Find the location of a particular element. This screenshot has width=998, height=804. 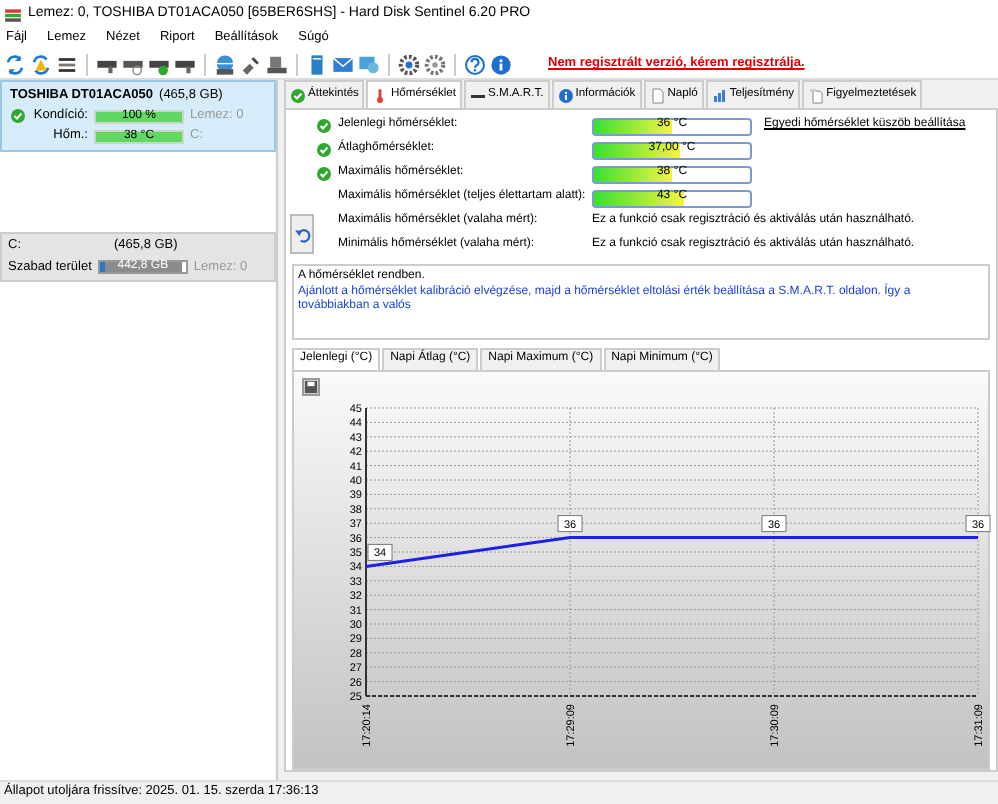

save-button is located at coordinates (311, 386).